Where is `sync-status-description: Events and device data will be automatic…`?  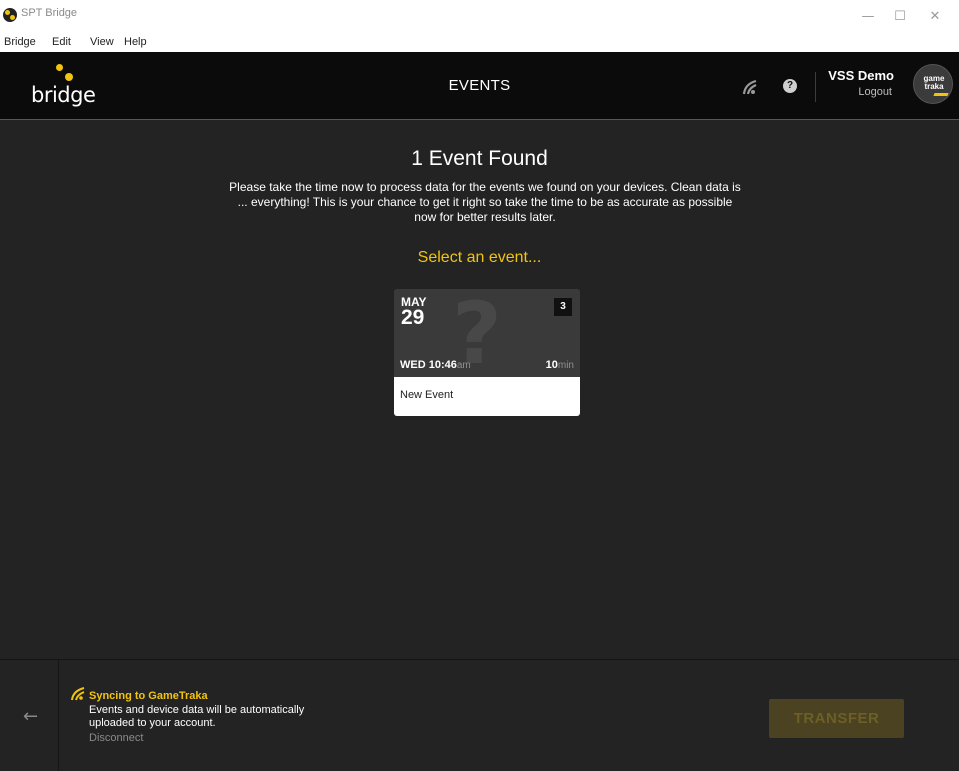
sync-status-description: Events and device data will be automatic… is located at coordinates (197, 716).